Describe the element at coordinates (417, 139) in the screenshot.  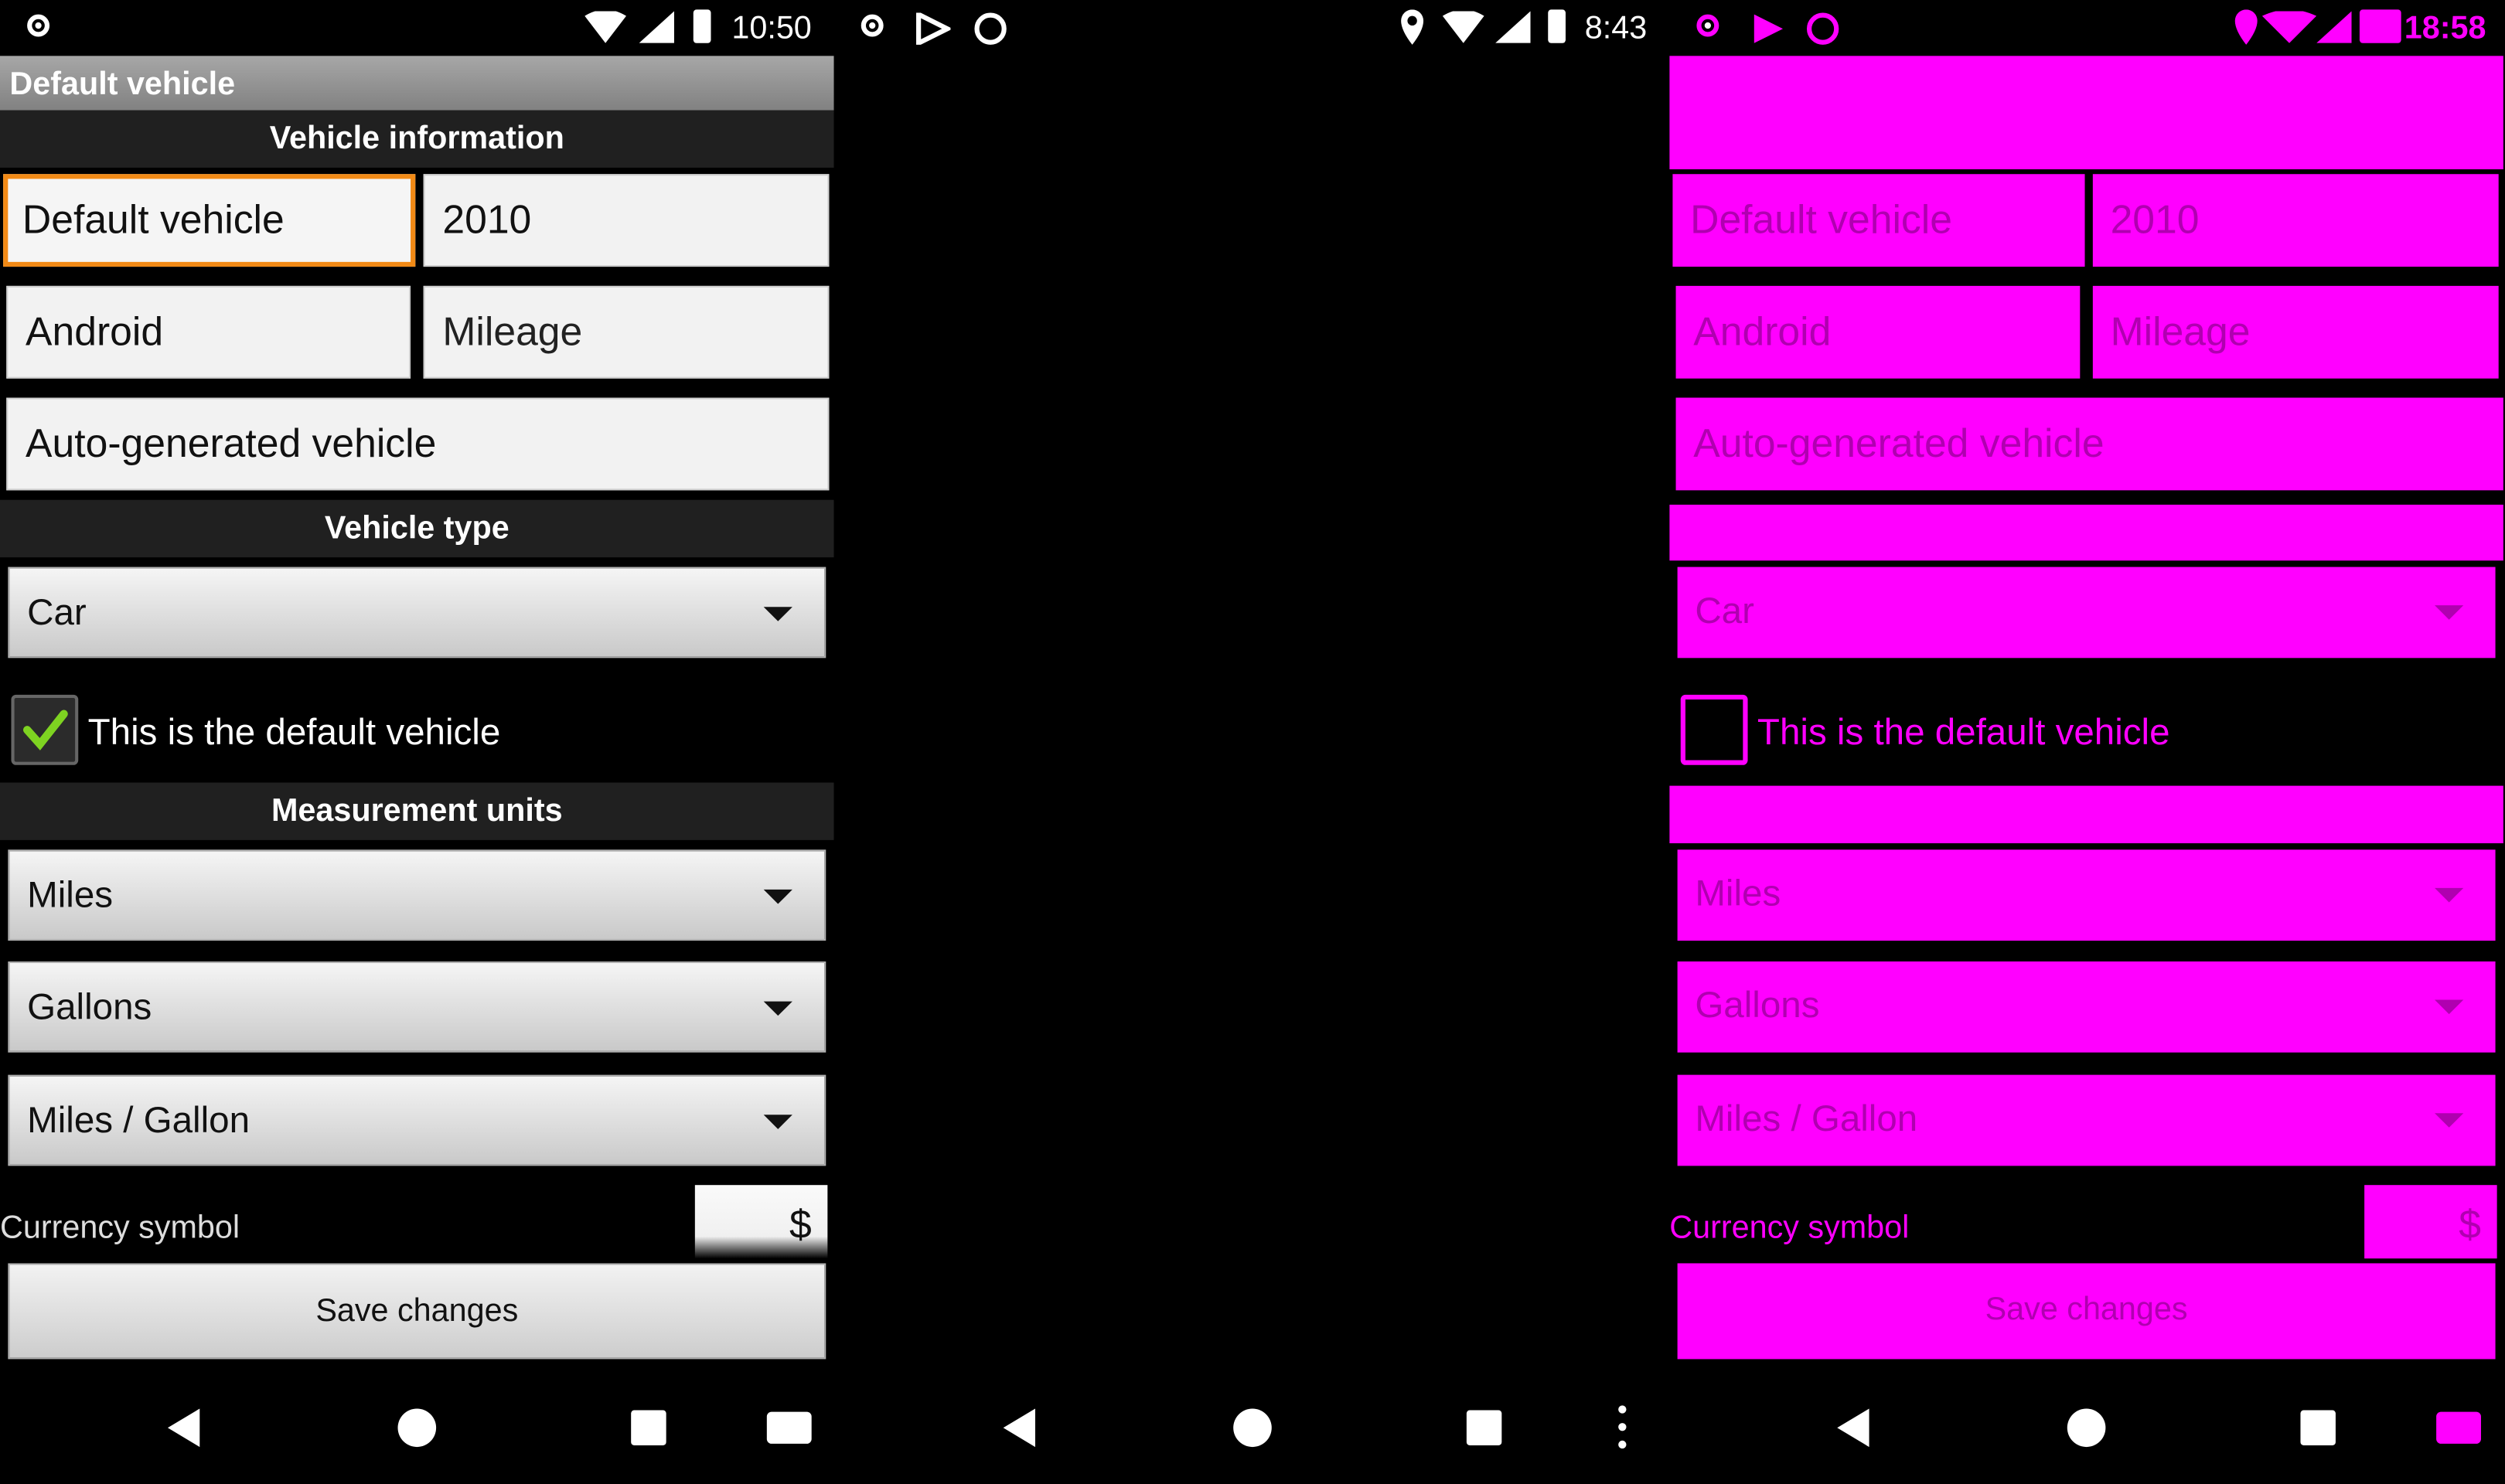
I see `section-header-vehicle-info: Vehicle information` at that location.